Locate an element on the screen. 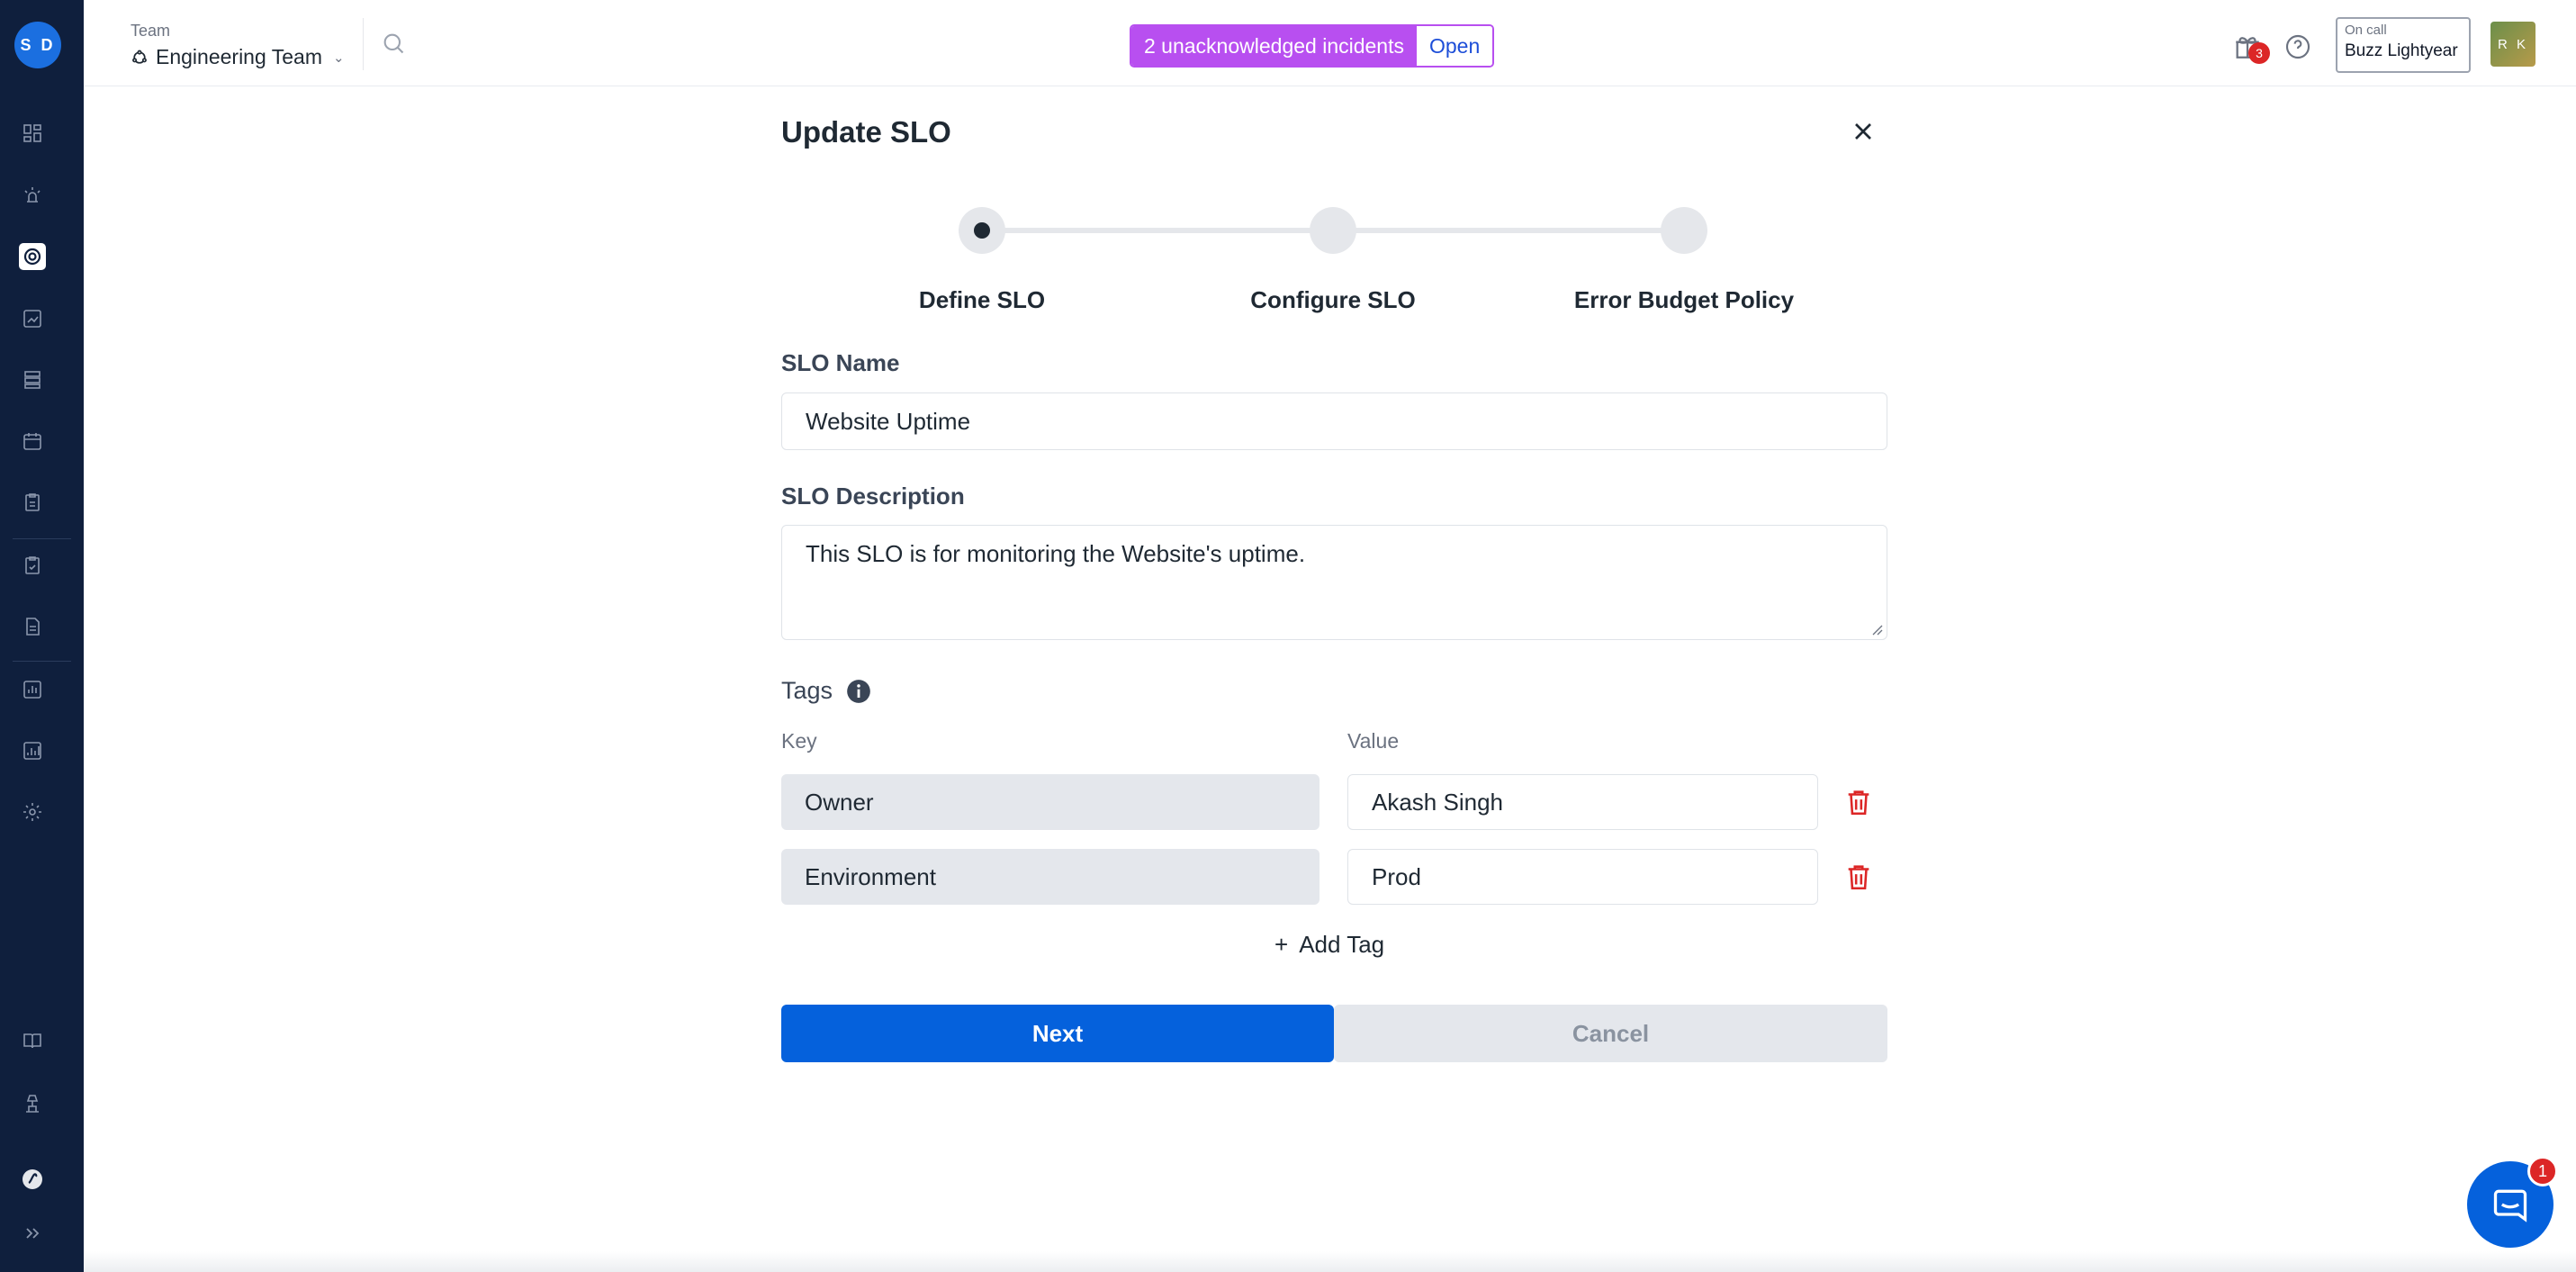 The image size is (2576, 1272). search-icon is located at coordinates (393, 44).